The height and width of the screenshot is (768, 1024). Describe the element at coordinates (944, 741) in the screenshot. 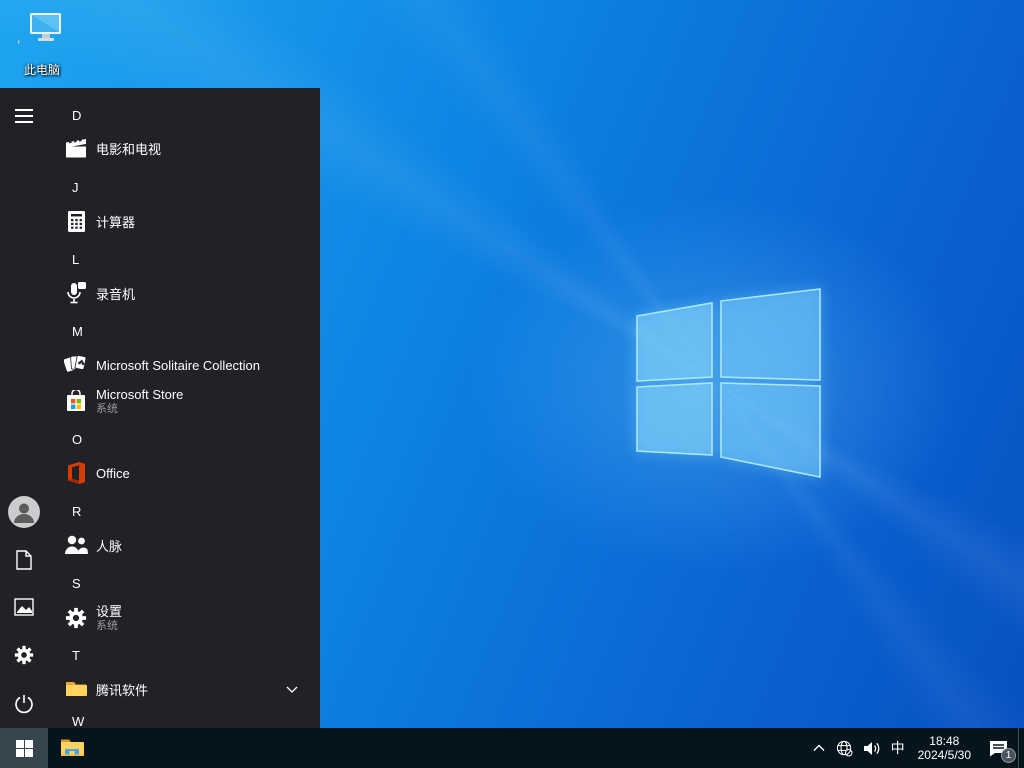

I see `clock-time: 18:48` at that location.